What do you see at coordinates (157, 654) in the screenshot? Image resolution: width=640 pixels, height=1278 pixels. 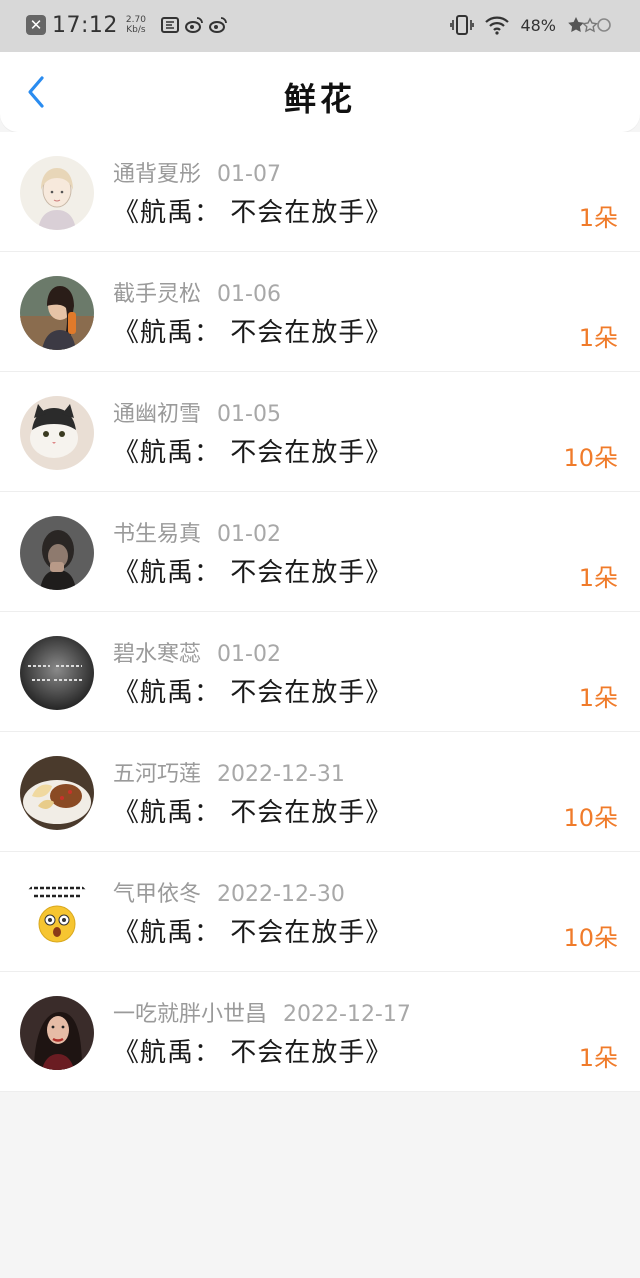 I see `sender-name: 碧水寒蕊` at bounding box center [157, 654].